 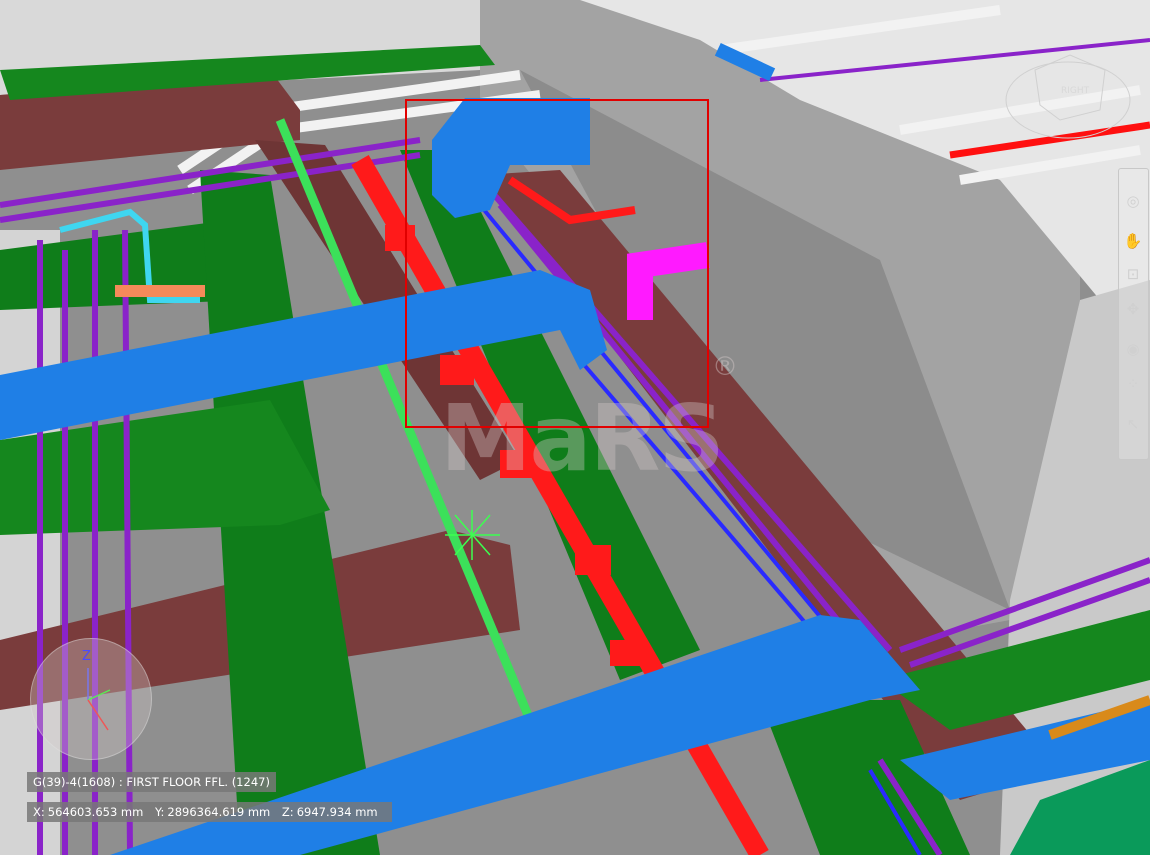 I want to click on selection-box, so click(x=557, y=263).